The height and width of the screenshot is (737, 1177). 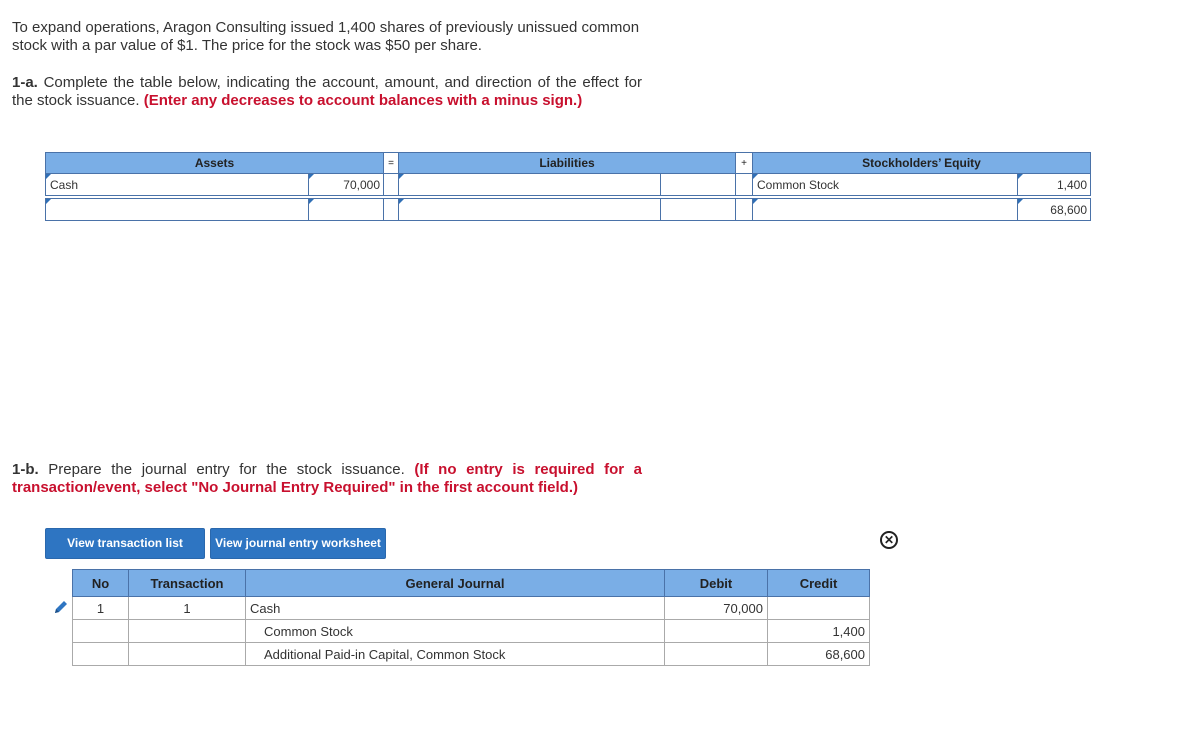 I want to click on view-transaction-list-button: View transaction list, so click(x=125, y=543).